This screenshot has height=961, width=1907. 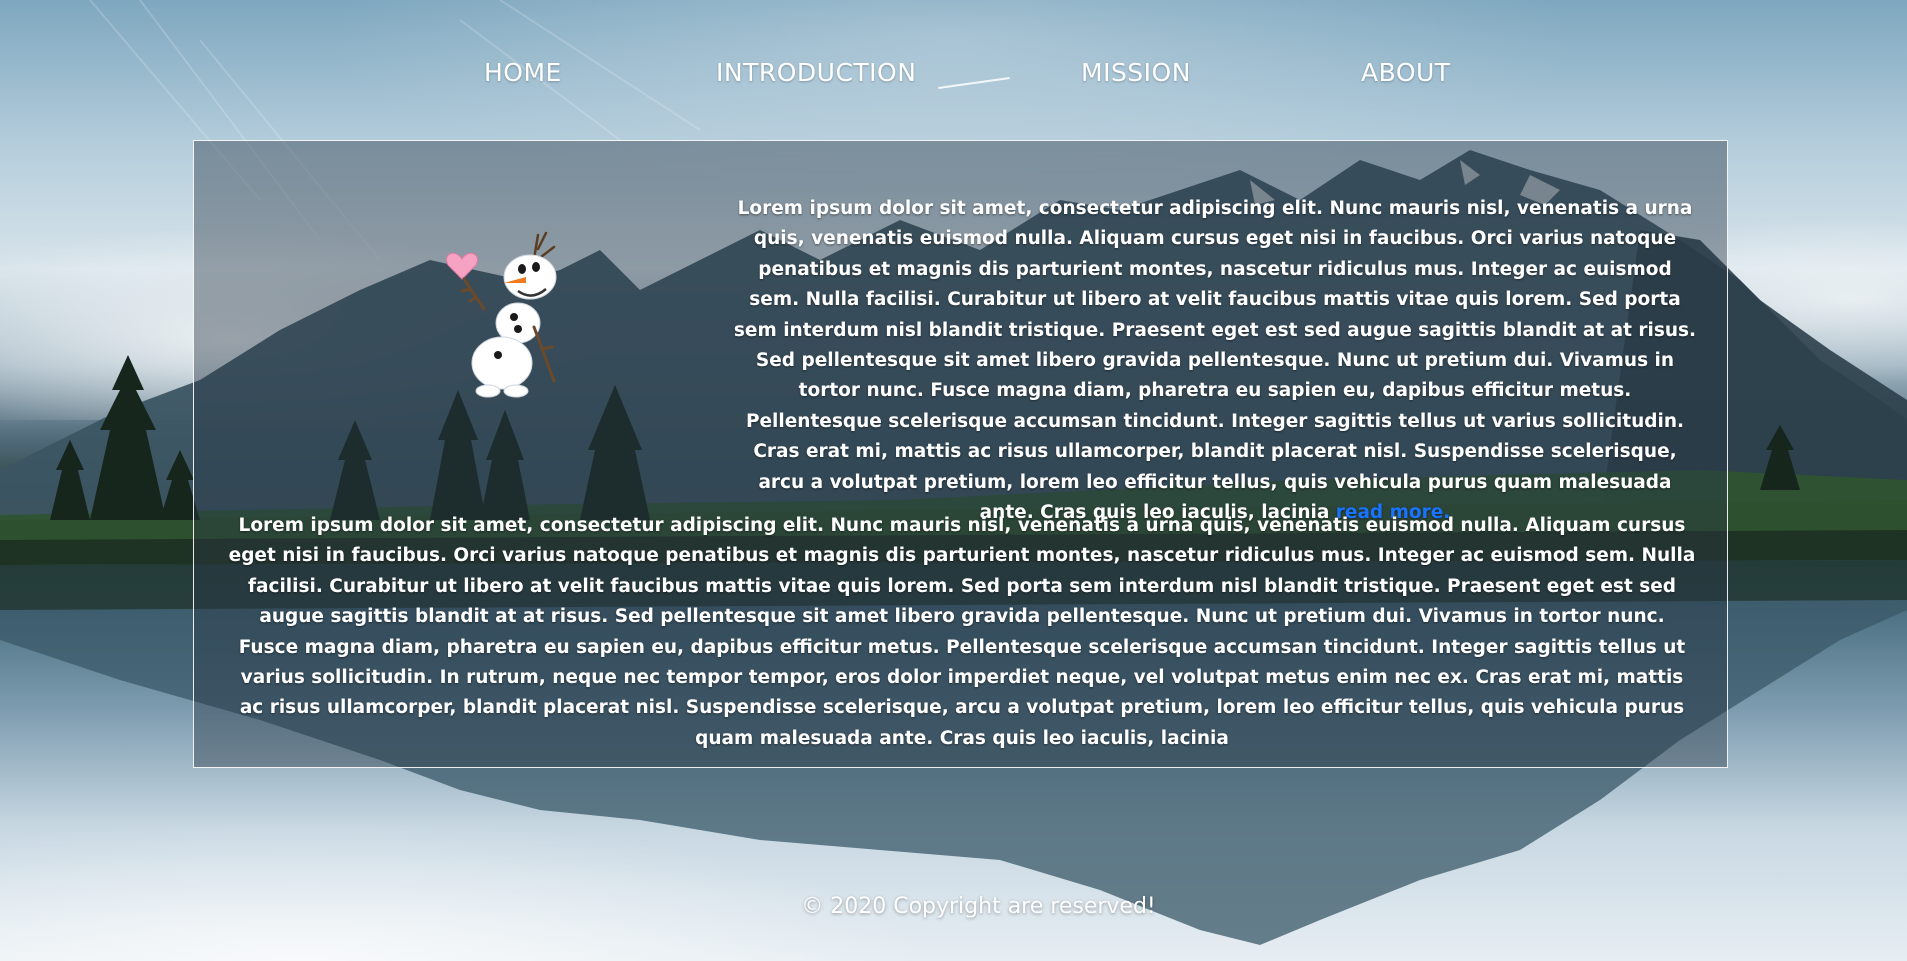 I want to click on nav-item-about: ABOUT, so click(x=1406, y=72).